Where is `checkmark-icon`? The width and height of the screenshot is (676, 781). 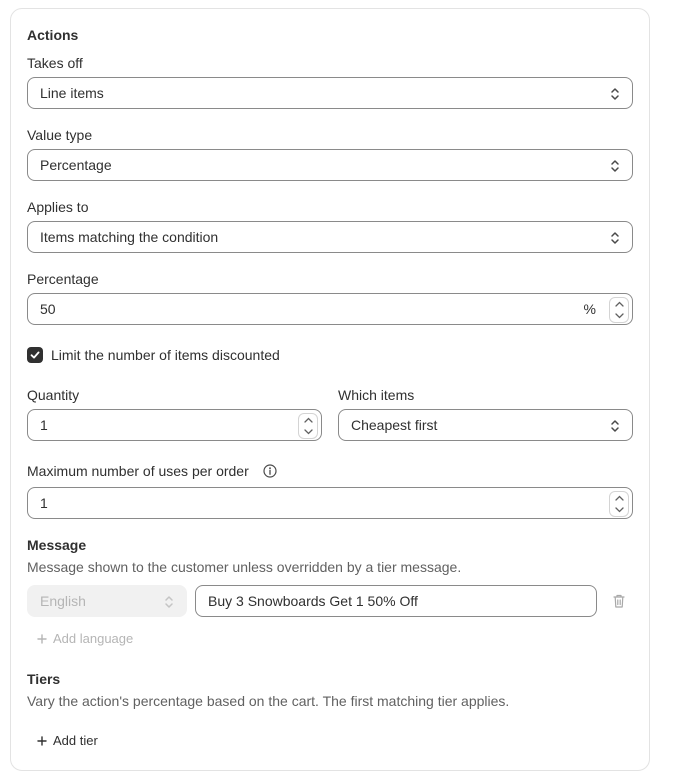
checkmark-icon is located at coordinates (35, 355).